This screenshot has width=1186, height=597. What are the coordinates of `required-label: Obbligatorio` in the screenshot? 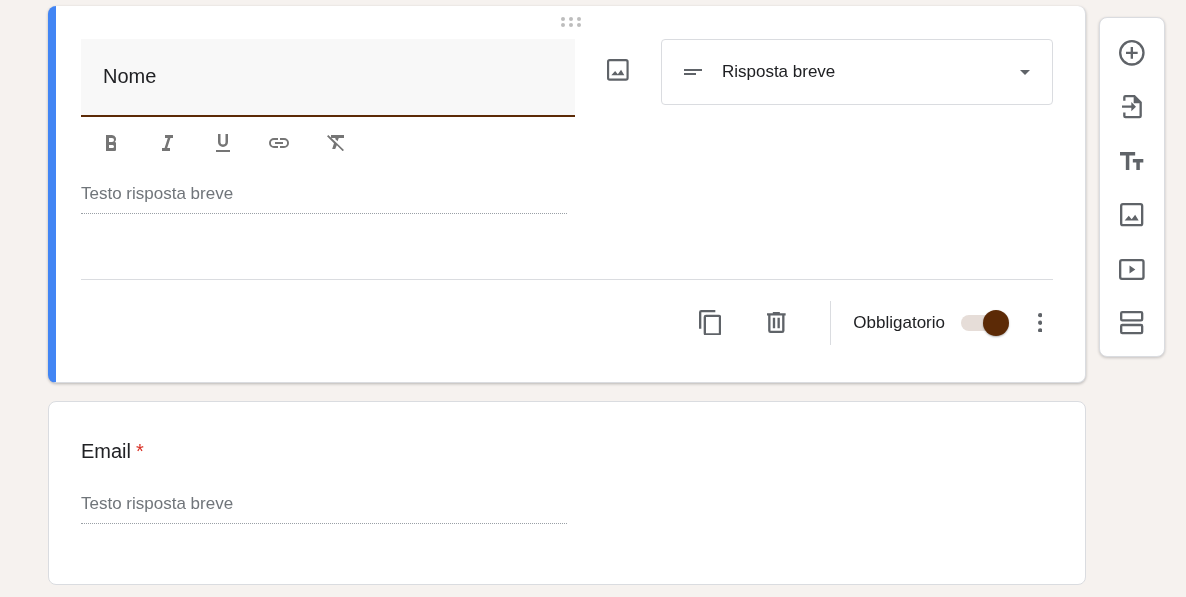 It's located at (899, 322).